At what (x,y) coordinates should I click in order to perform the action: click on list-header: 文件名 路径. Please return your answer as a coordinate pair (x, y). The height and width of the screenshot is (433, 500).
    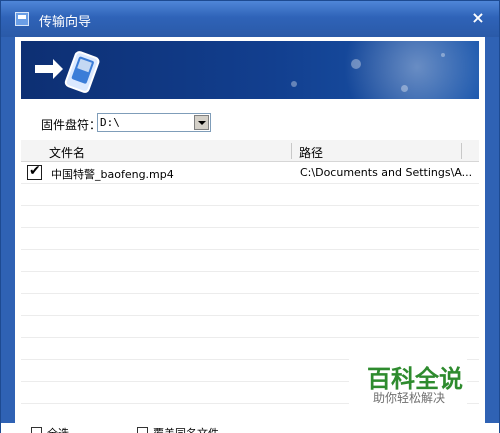
    Looking at the image, I should click on (250, 151).